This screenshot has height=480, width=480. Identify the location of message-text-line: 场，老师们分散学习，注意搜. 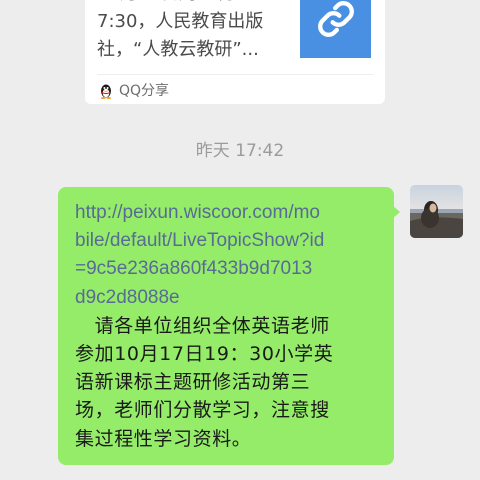
(202, 410).